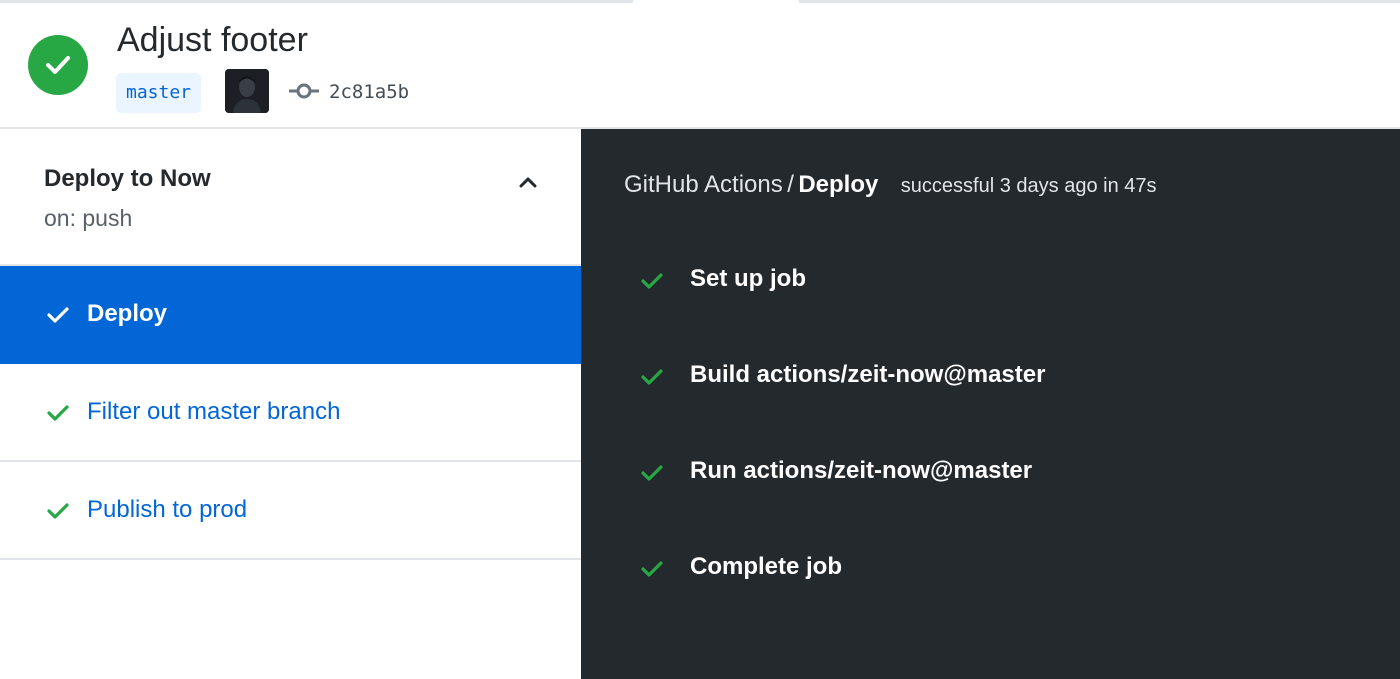 The height and width of the screenshot is (679, 1400). I want to click on job-item-filter-out-master-branch: Filter out master branch, so click(290, 413).